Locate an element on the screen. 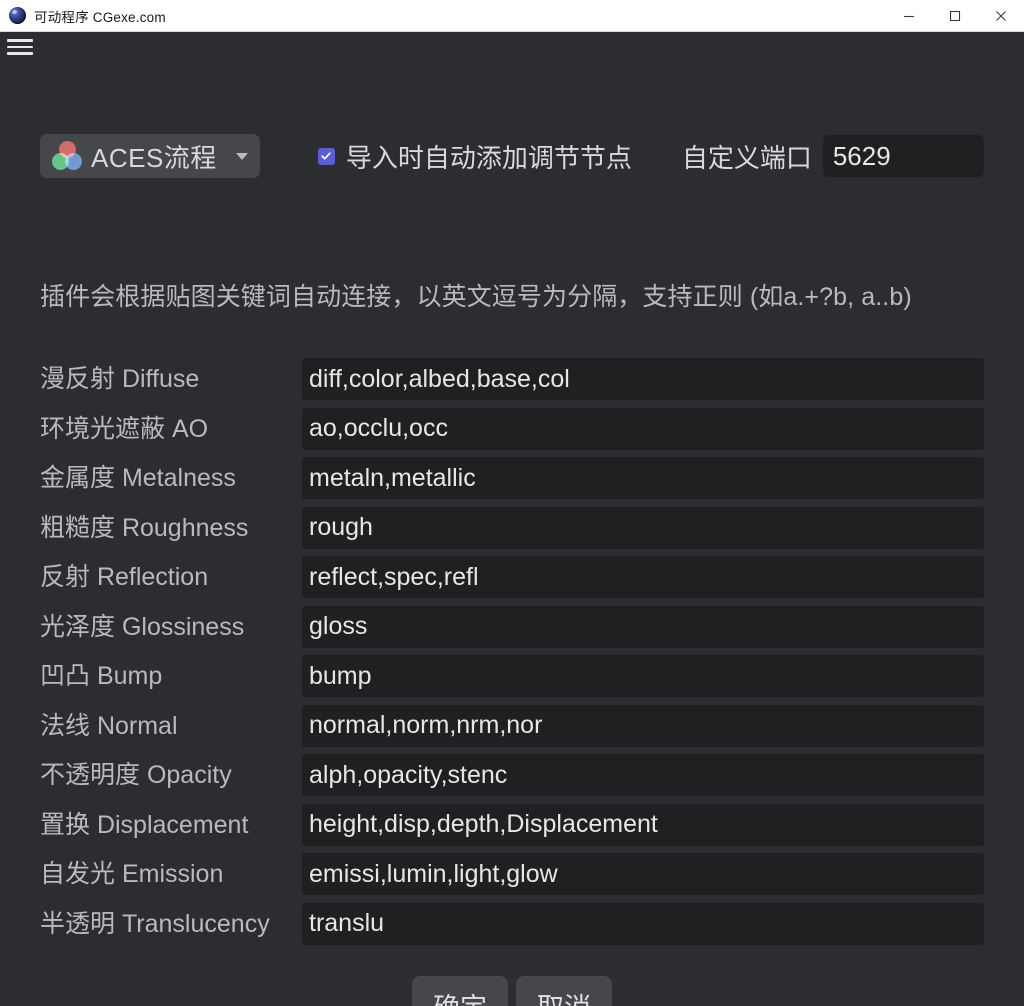 The image size is (1024, 1006). options-row: ACES流程 导入时自动添加调节节点 自定义端口 is located at coordinates (512, 156).